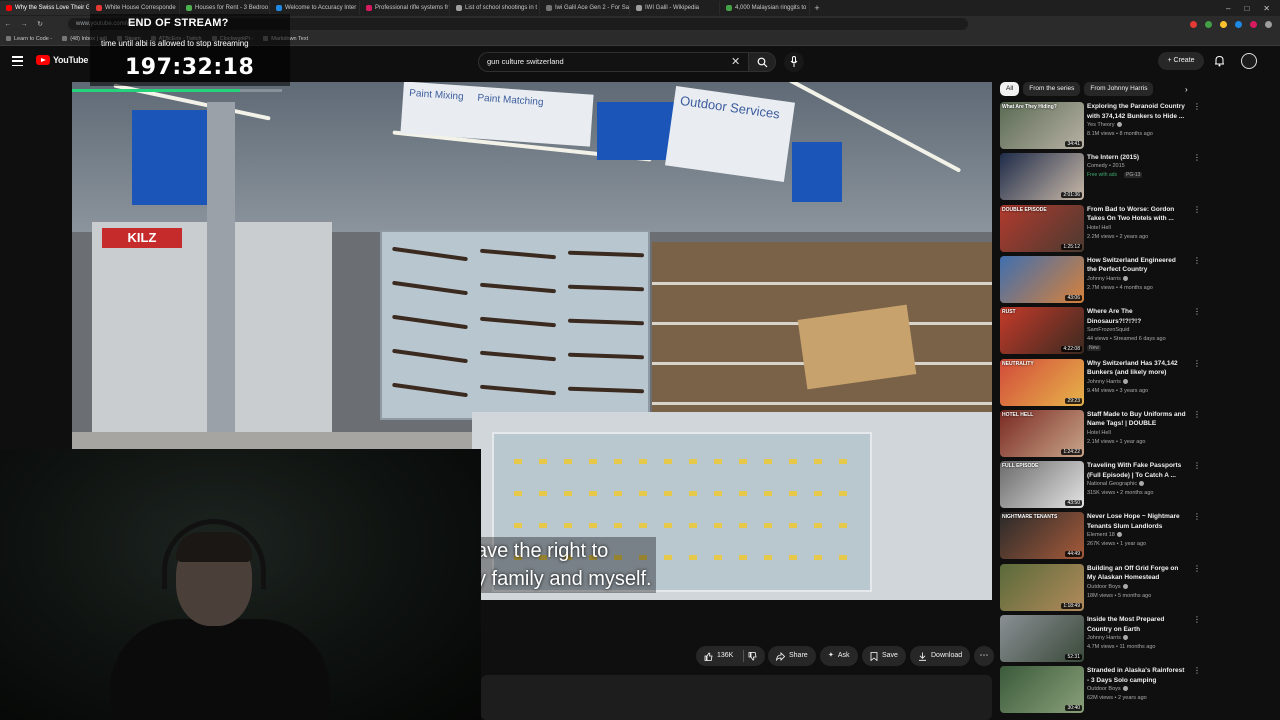 This screenshot has width=1280, height=720. I want to click on channel-name: SamFrozenSquid, so click(1108, 330).